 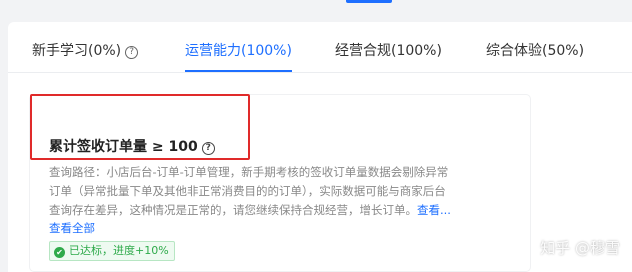 I want to click on tab-label: 新手学习(0%), so click(x=77, y=51).